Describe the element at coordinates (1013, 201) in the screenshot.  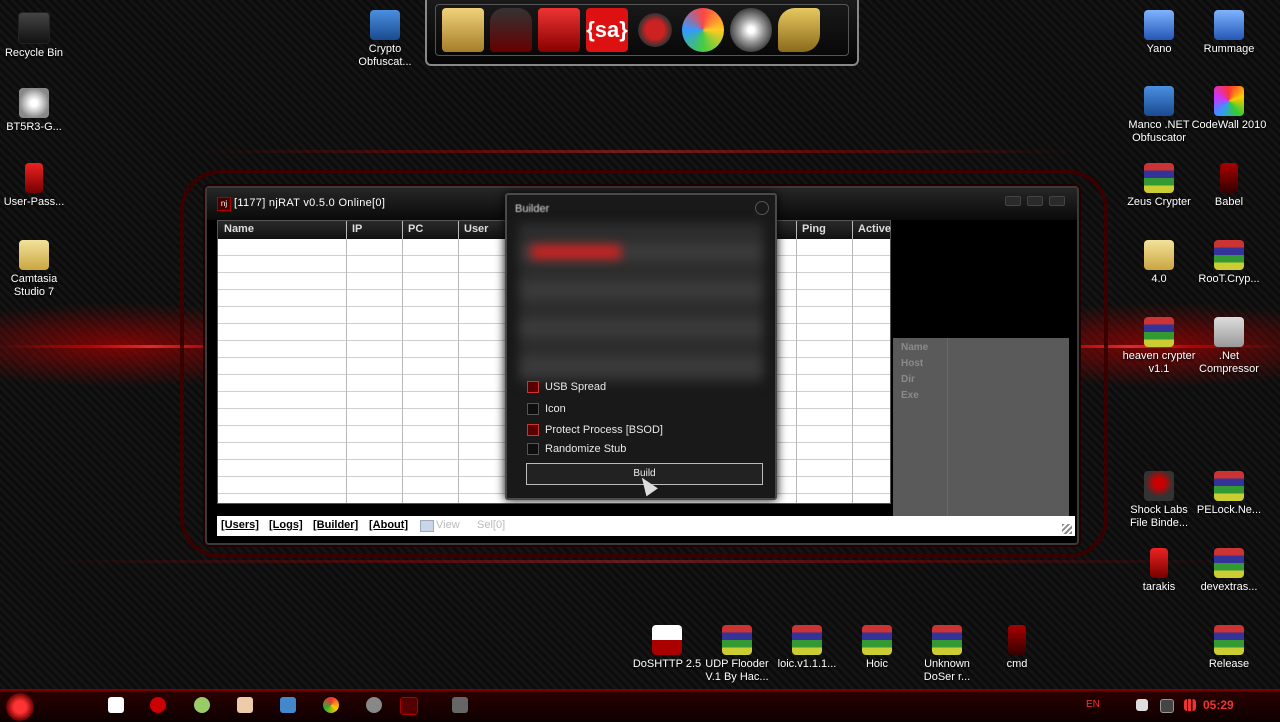
I see `minimize-button` at that location.